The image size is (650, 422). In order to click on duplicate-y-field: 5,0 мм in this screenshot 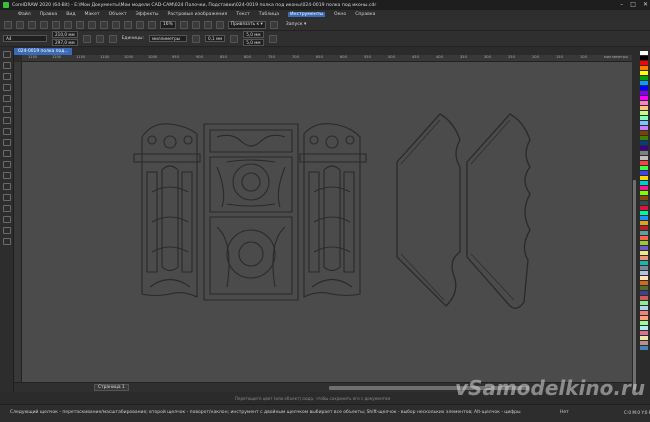, I will do `click(253, 42)`.